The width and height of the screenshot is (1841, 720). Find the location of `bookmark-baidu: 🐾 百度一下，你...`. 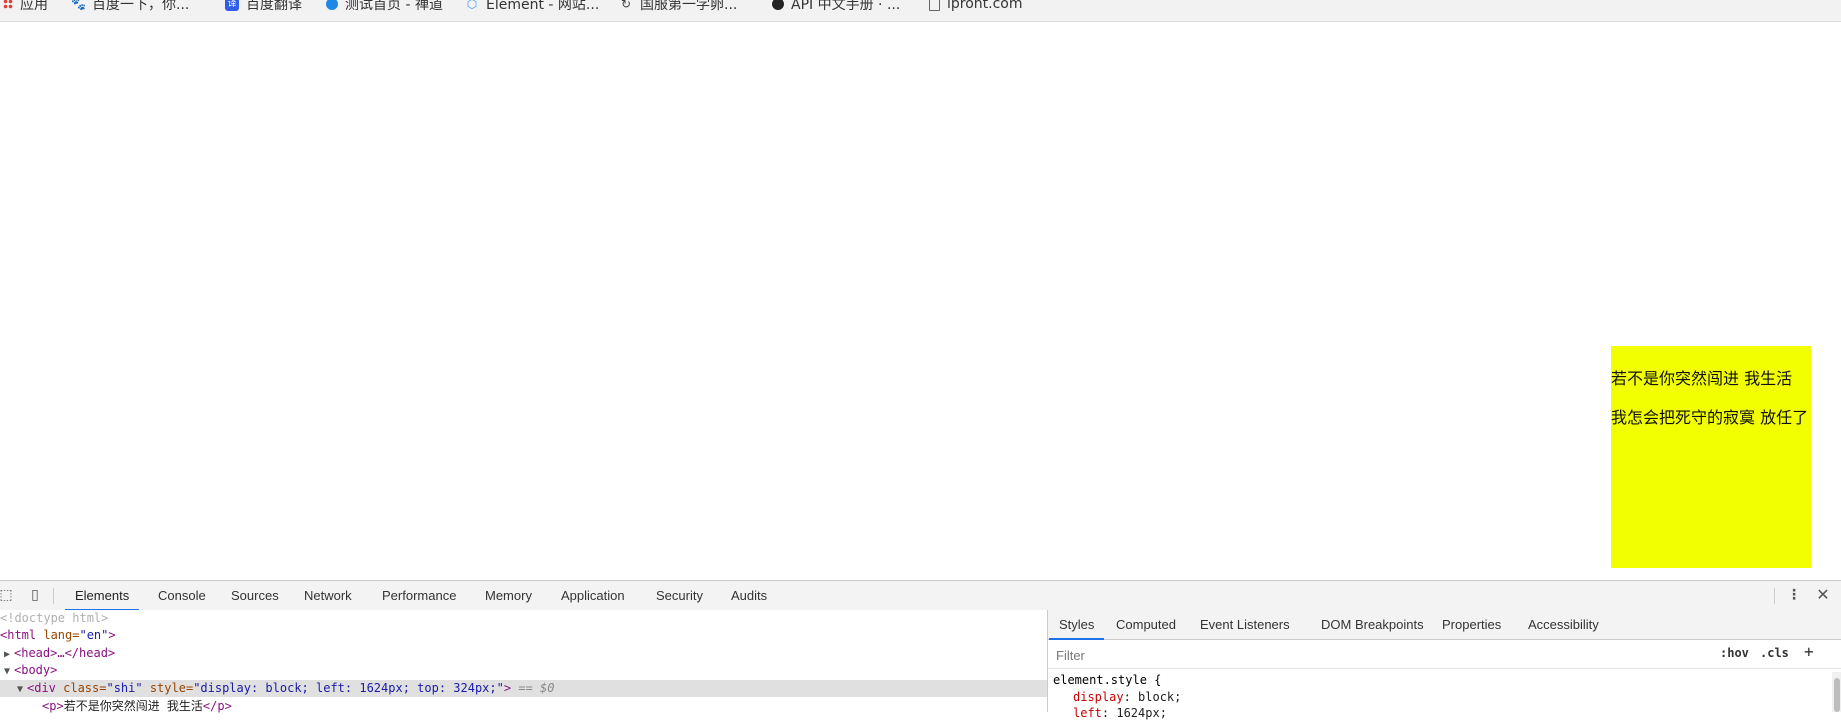

bookmark-baidu: 🐾 百度一下，你... is located at coordinates (130, 6).